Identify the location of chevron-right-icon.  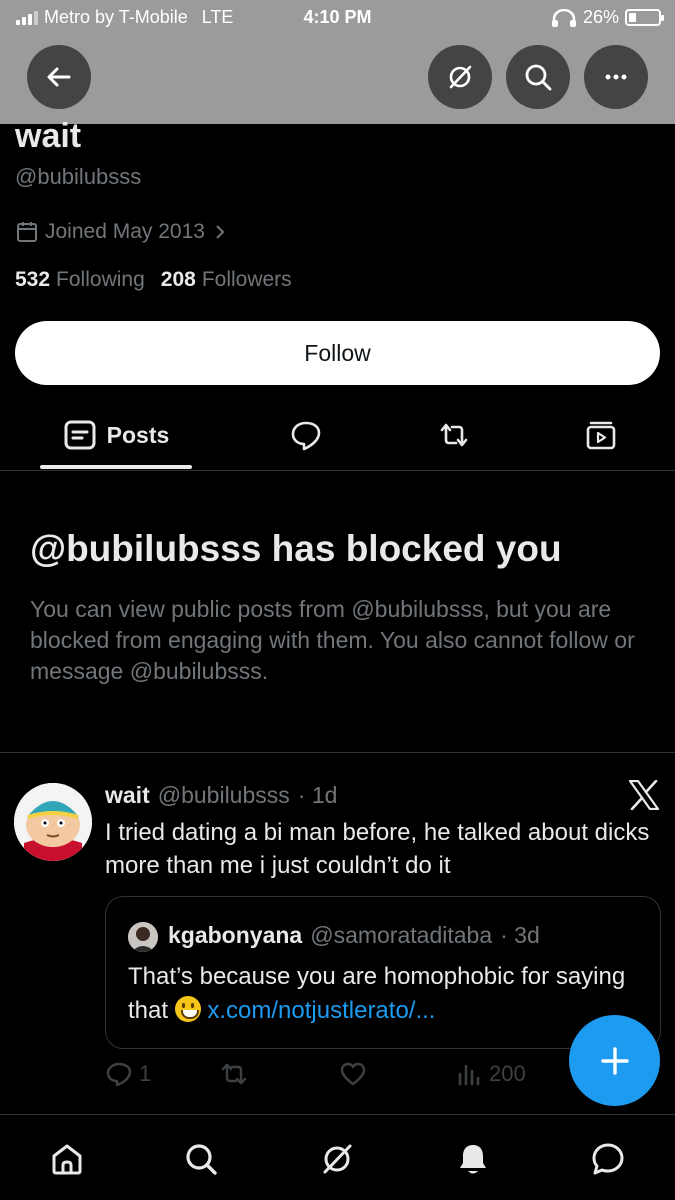
(220, 232).